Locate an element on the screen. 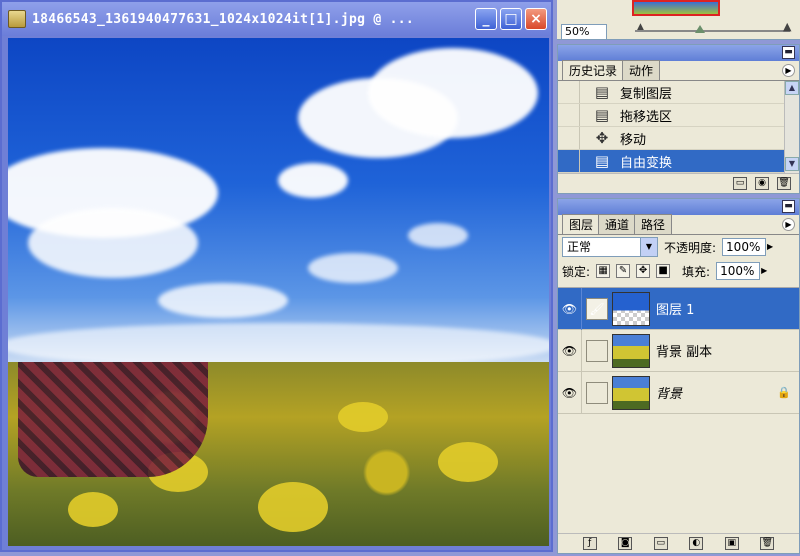 The image size is (800, 556). opacity-value: 100% is located at coordinates (743, 247).